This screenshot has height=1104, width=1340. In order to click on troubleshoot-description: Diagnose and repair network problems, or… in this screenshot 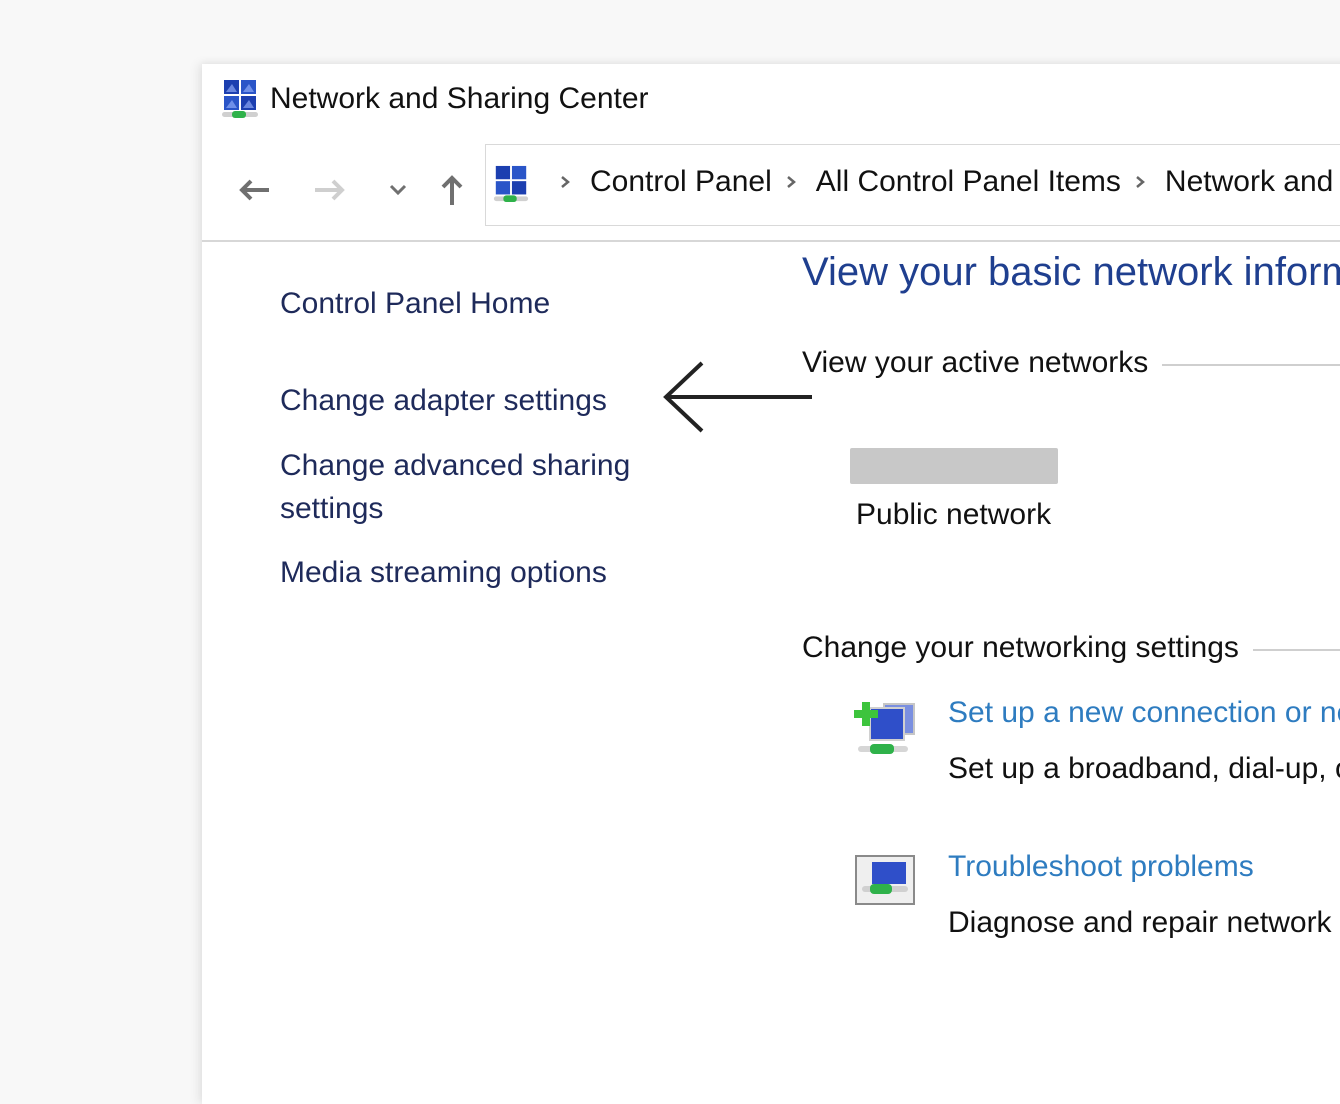, I will do `click(1144, 922)`.